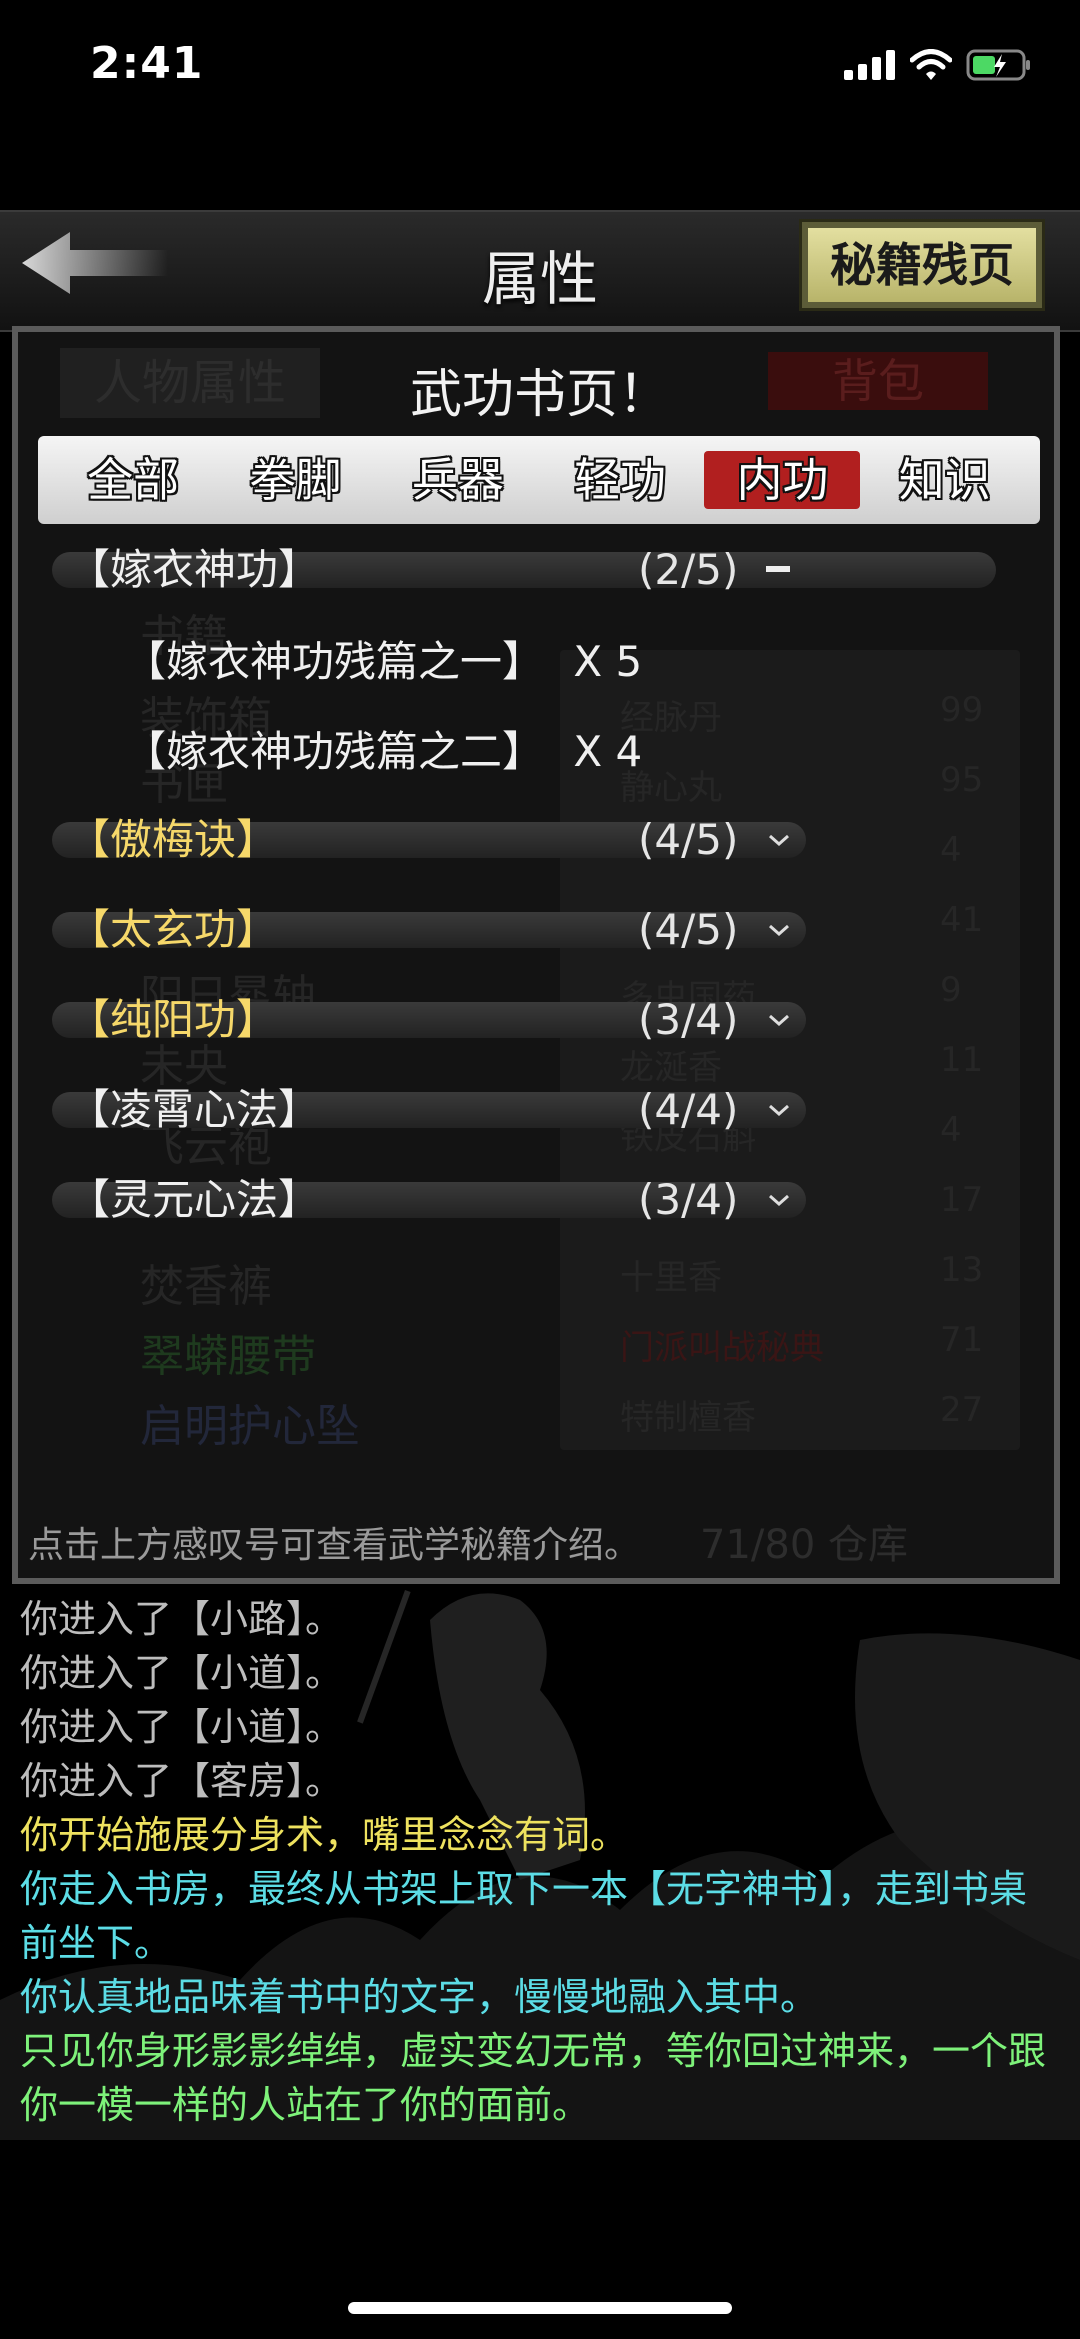 The height and width of the screenshot is (2339, 1080). I want to click on skill-row: 【傲梅诀】 (4/5), so click(438, 840).